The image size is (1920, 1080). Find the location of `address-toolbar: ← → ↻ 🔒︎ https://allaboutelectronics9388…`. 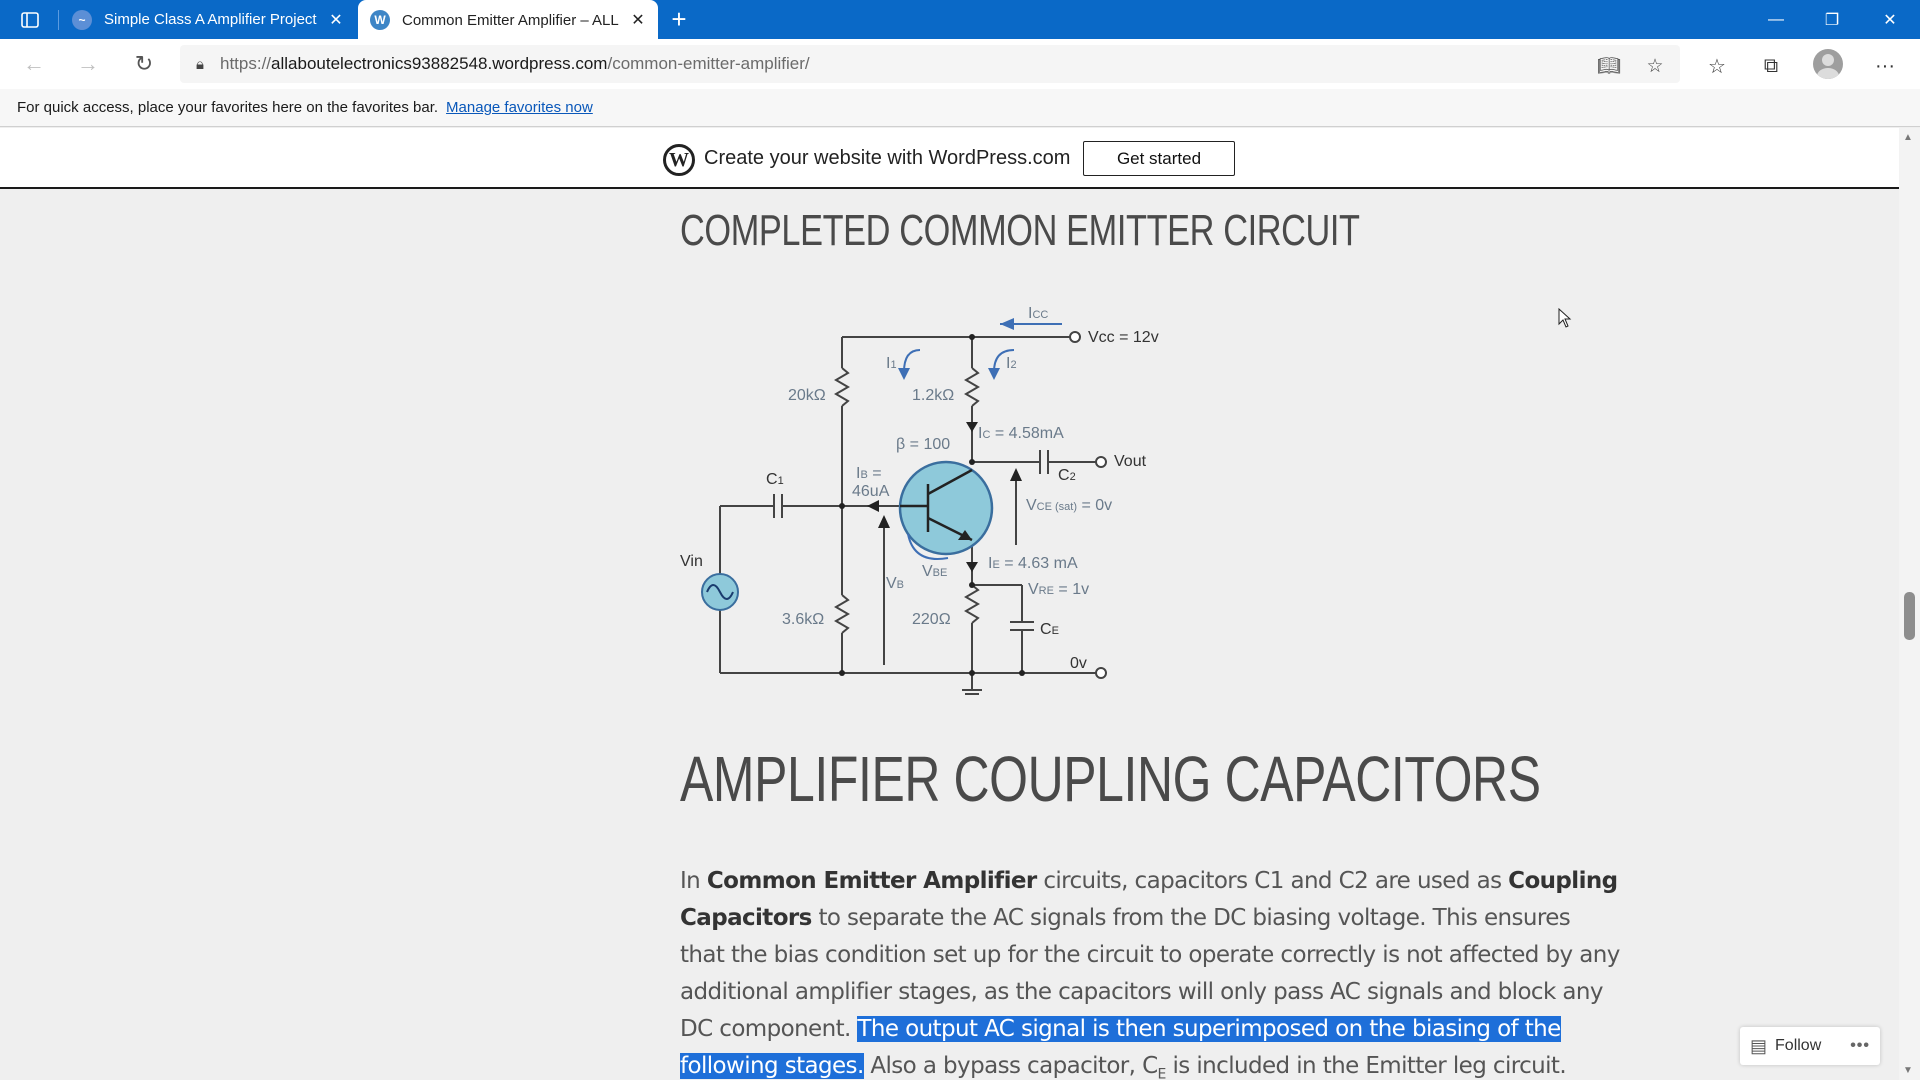

address-toolbar: ← → ↻ 🔒︎ https://allaboutelectronics9388… is located at coordinates (960, 64).